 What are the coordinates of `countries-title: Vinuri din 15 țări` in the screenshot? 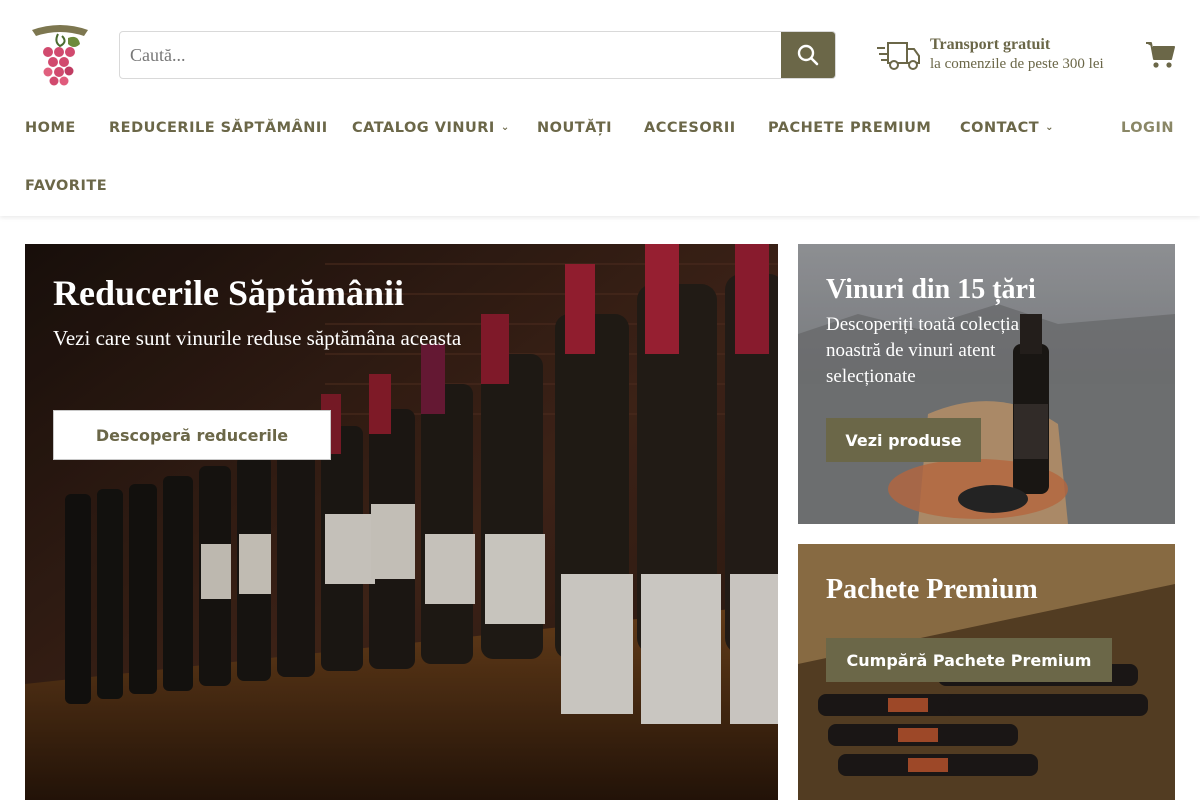 It's located at (931, 289).